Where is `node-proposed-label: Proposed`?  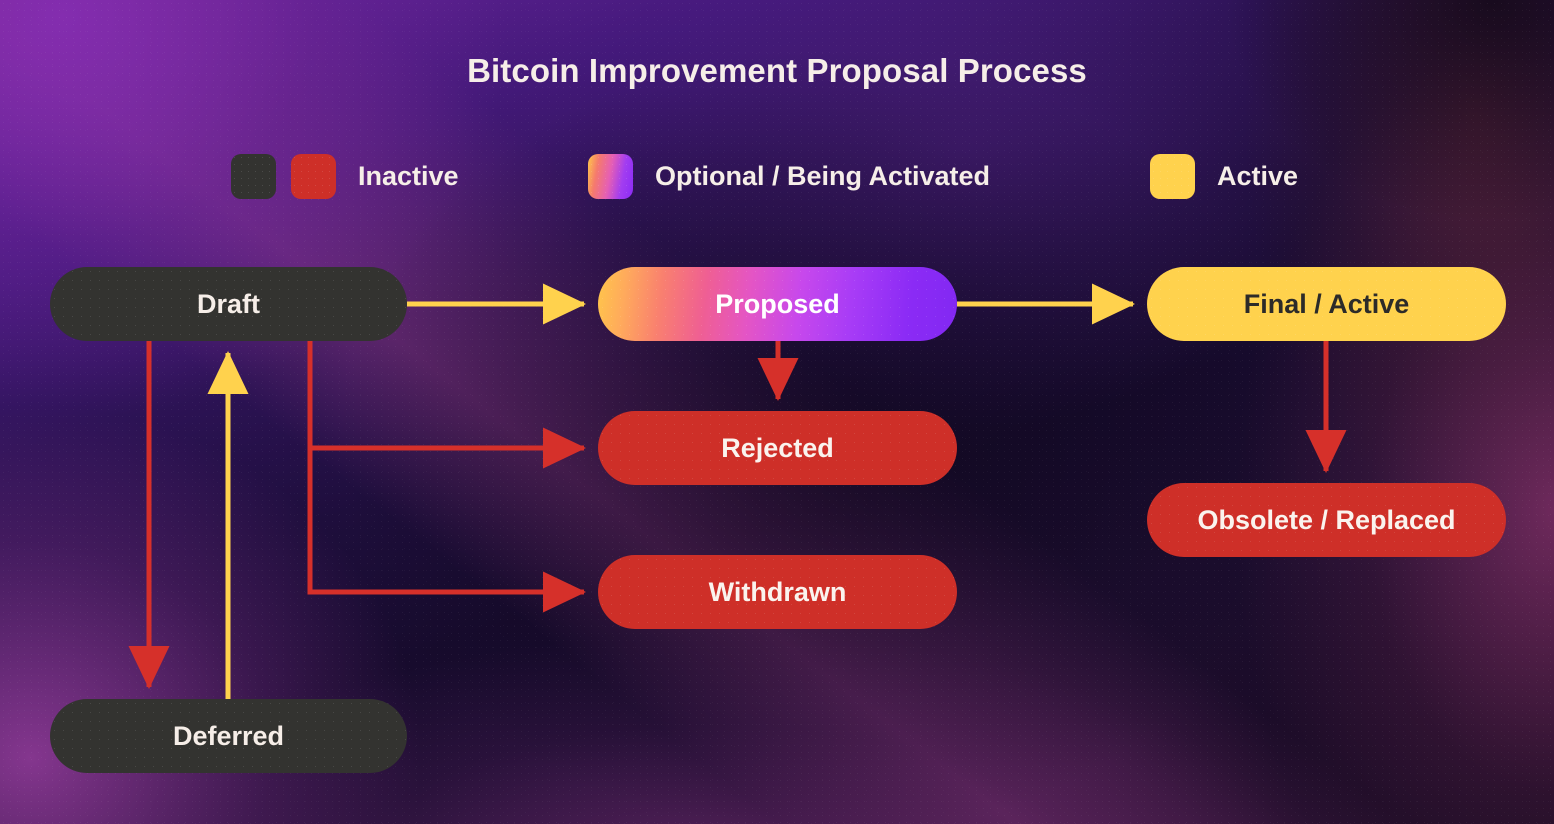
node-proposed-label: Proposed is located at coordinates (777, 303).